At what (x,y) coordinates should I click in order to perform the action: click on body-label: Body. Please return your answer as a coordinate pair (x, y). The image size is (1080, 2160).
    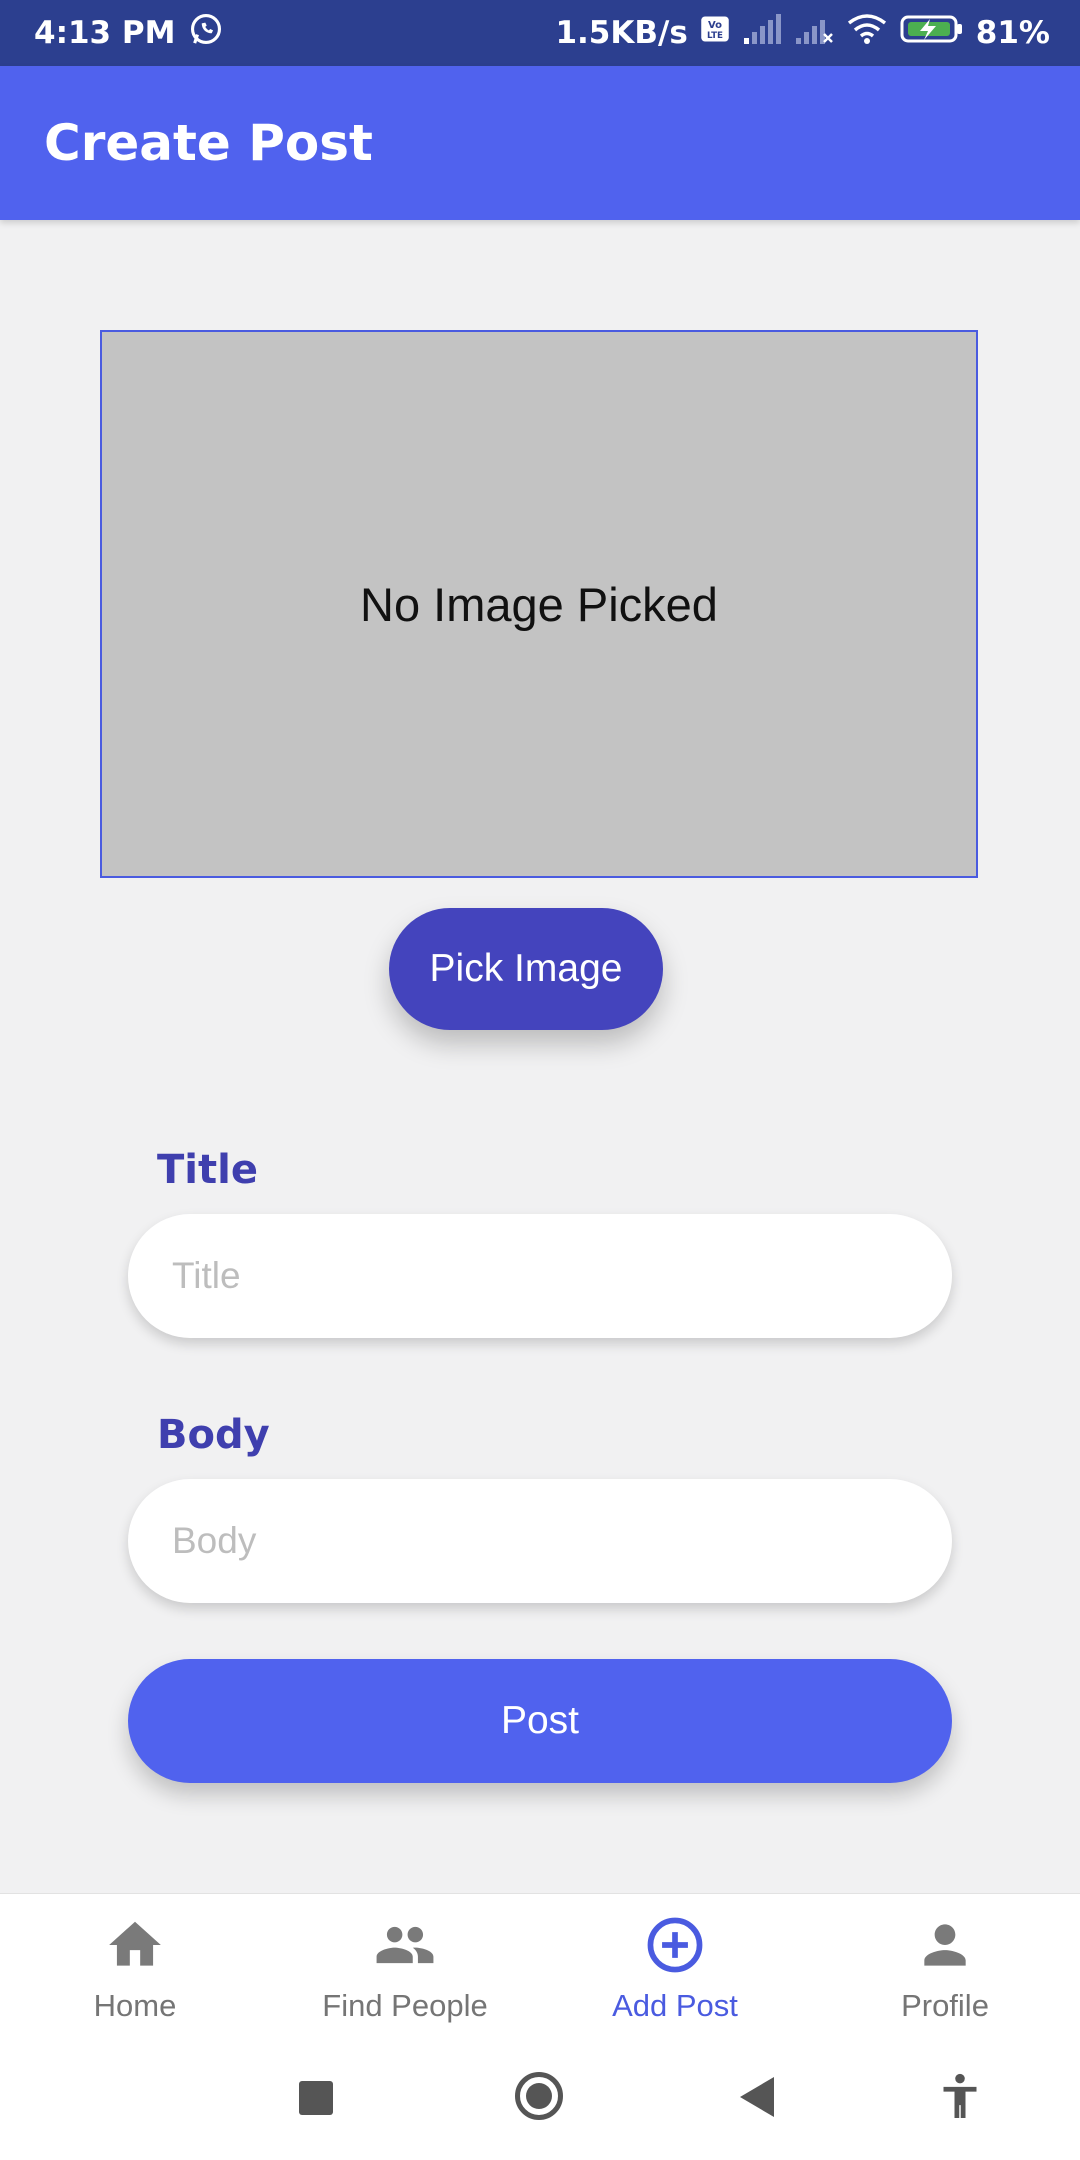
    Looking at the image, I should click on (213, 1435).